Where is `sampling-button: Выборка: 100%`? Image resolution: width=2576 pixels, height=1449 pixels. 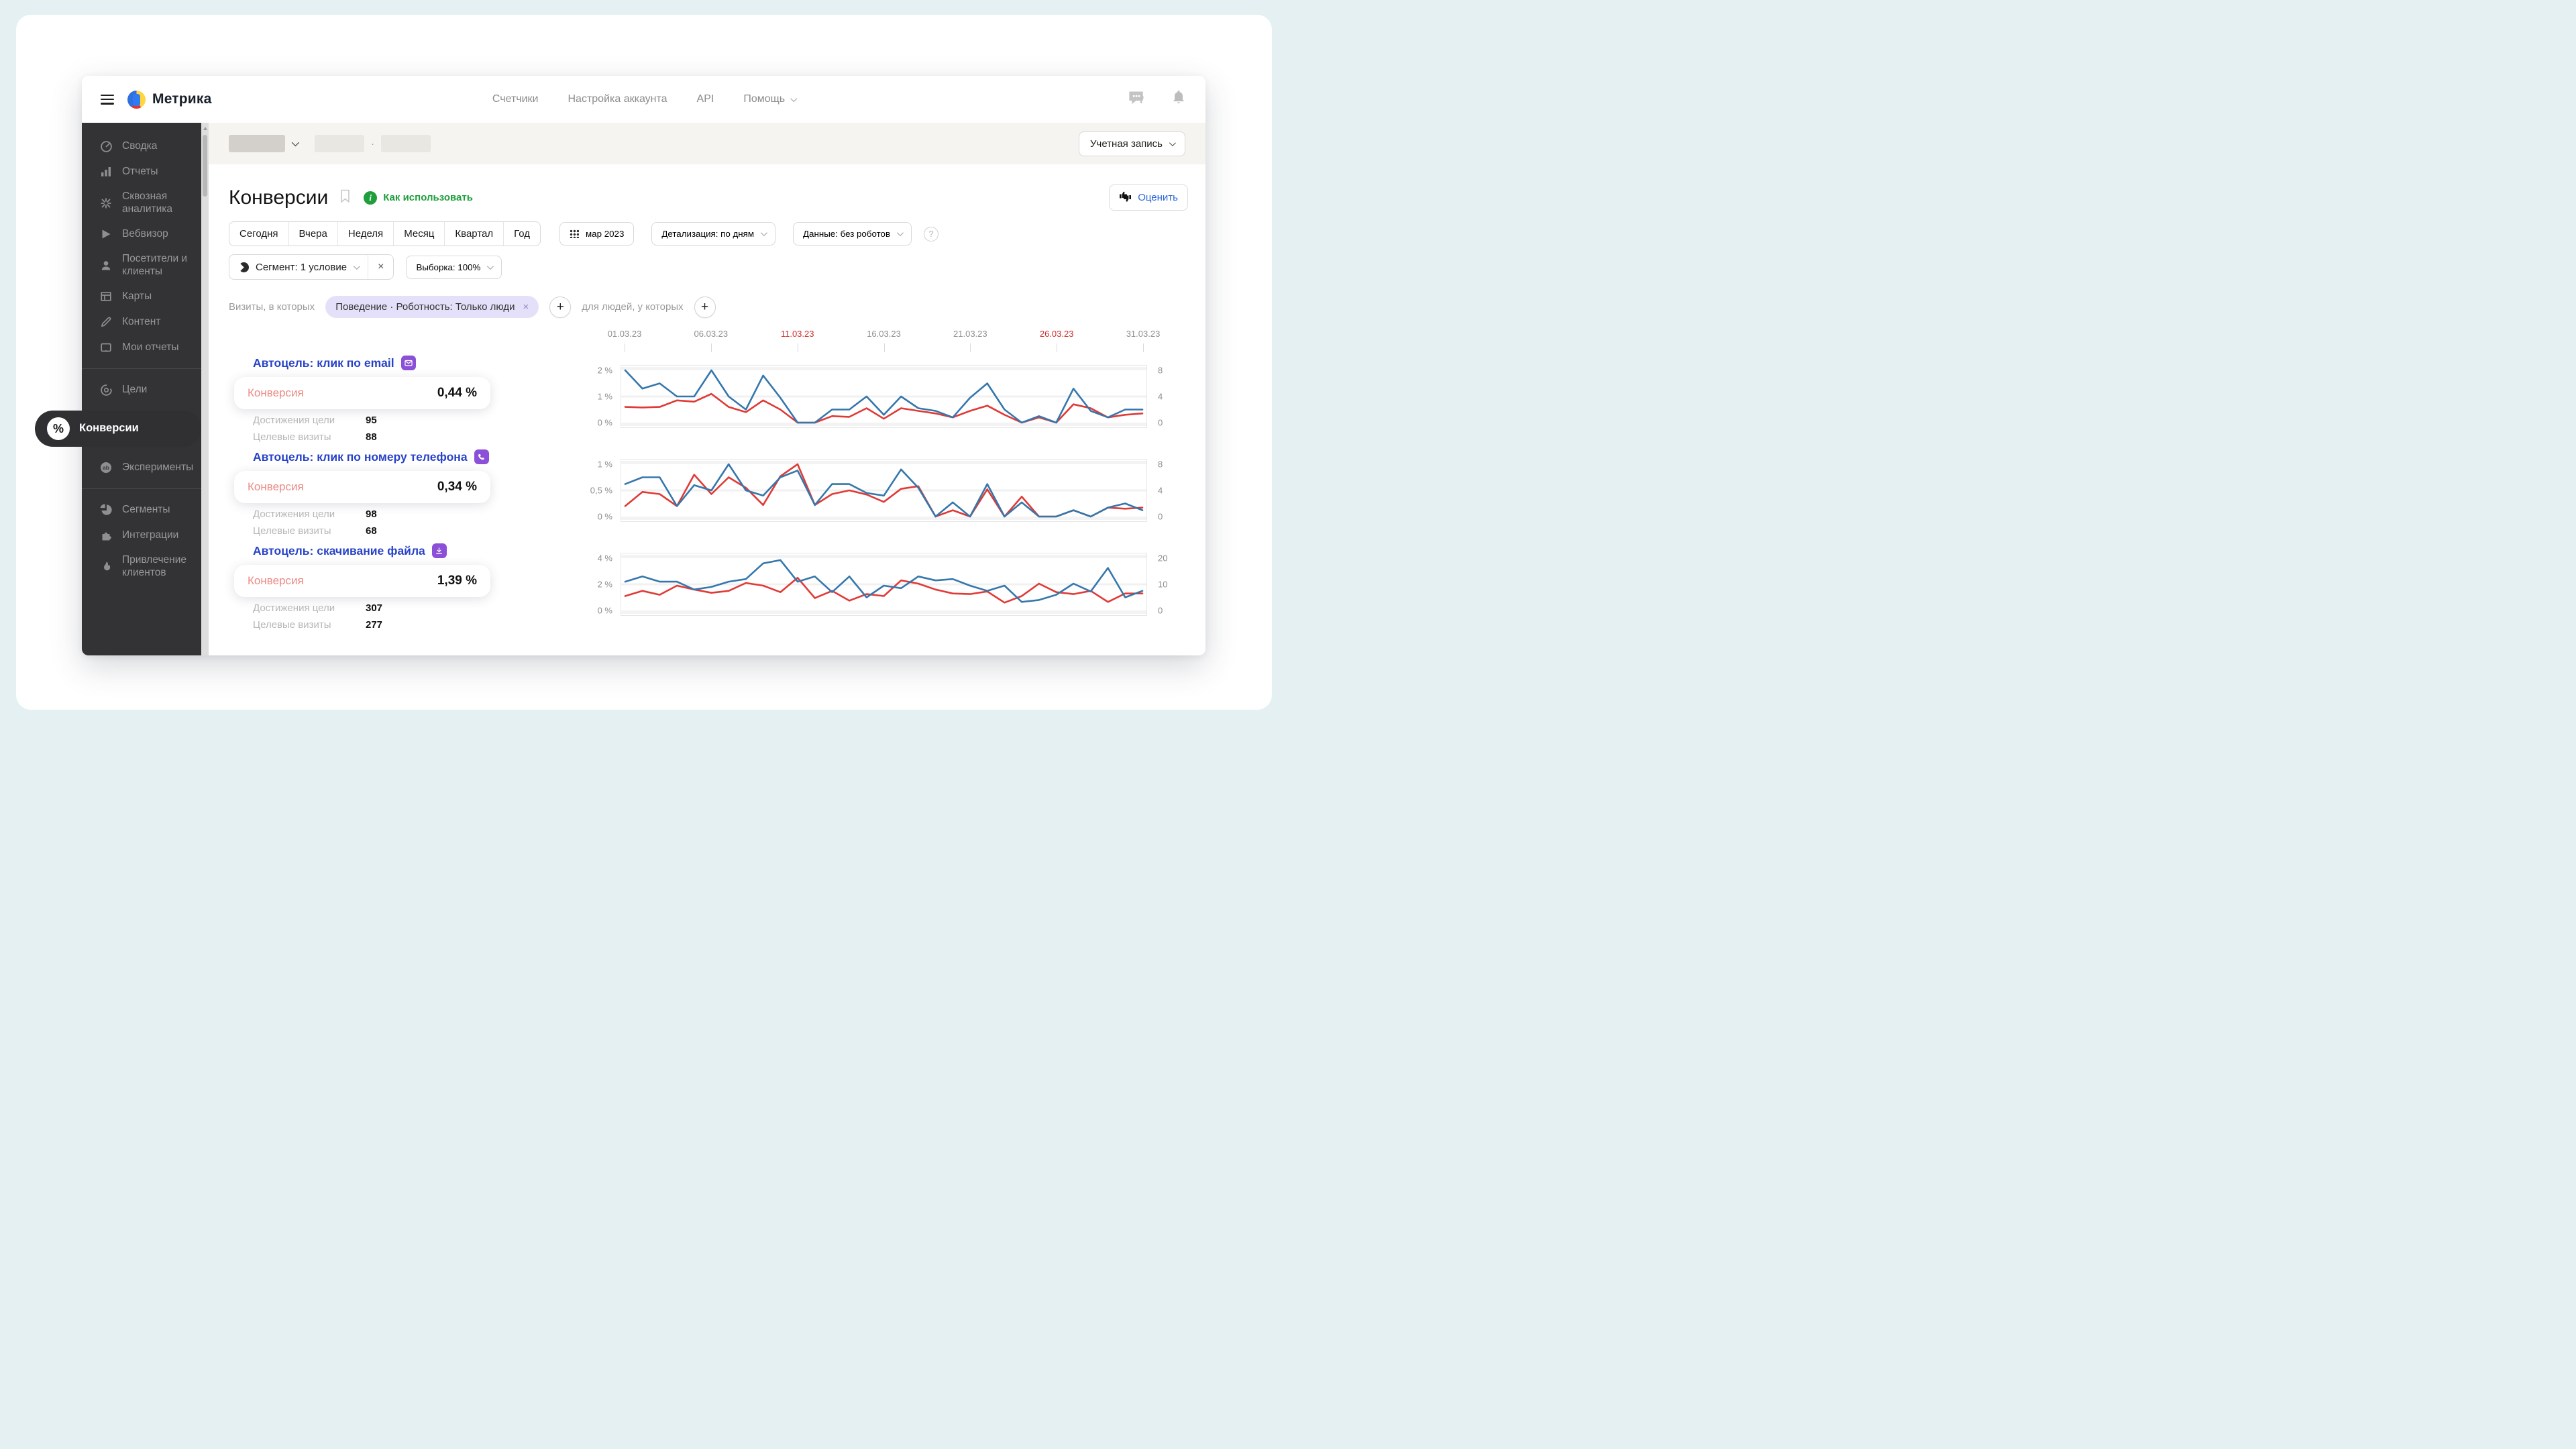
sampling-button: Выборка: 100% is located at coordinates (454, 267).